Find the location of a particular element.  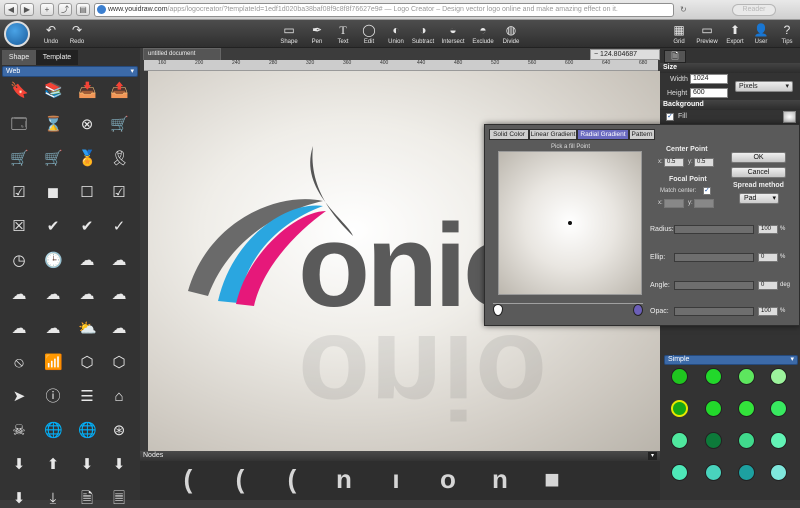

back-button: ◀ is located at coordinates (11, 9).